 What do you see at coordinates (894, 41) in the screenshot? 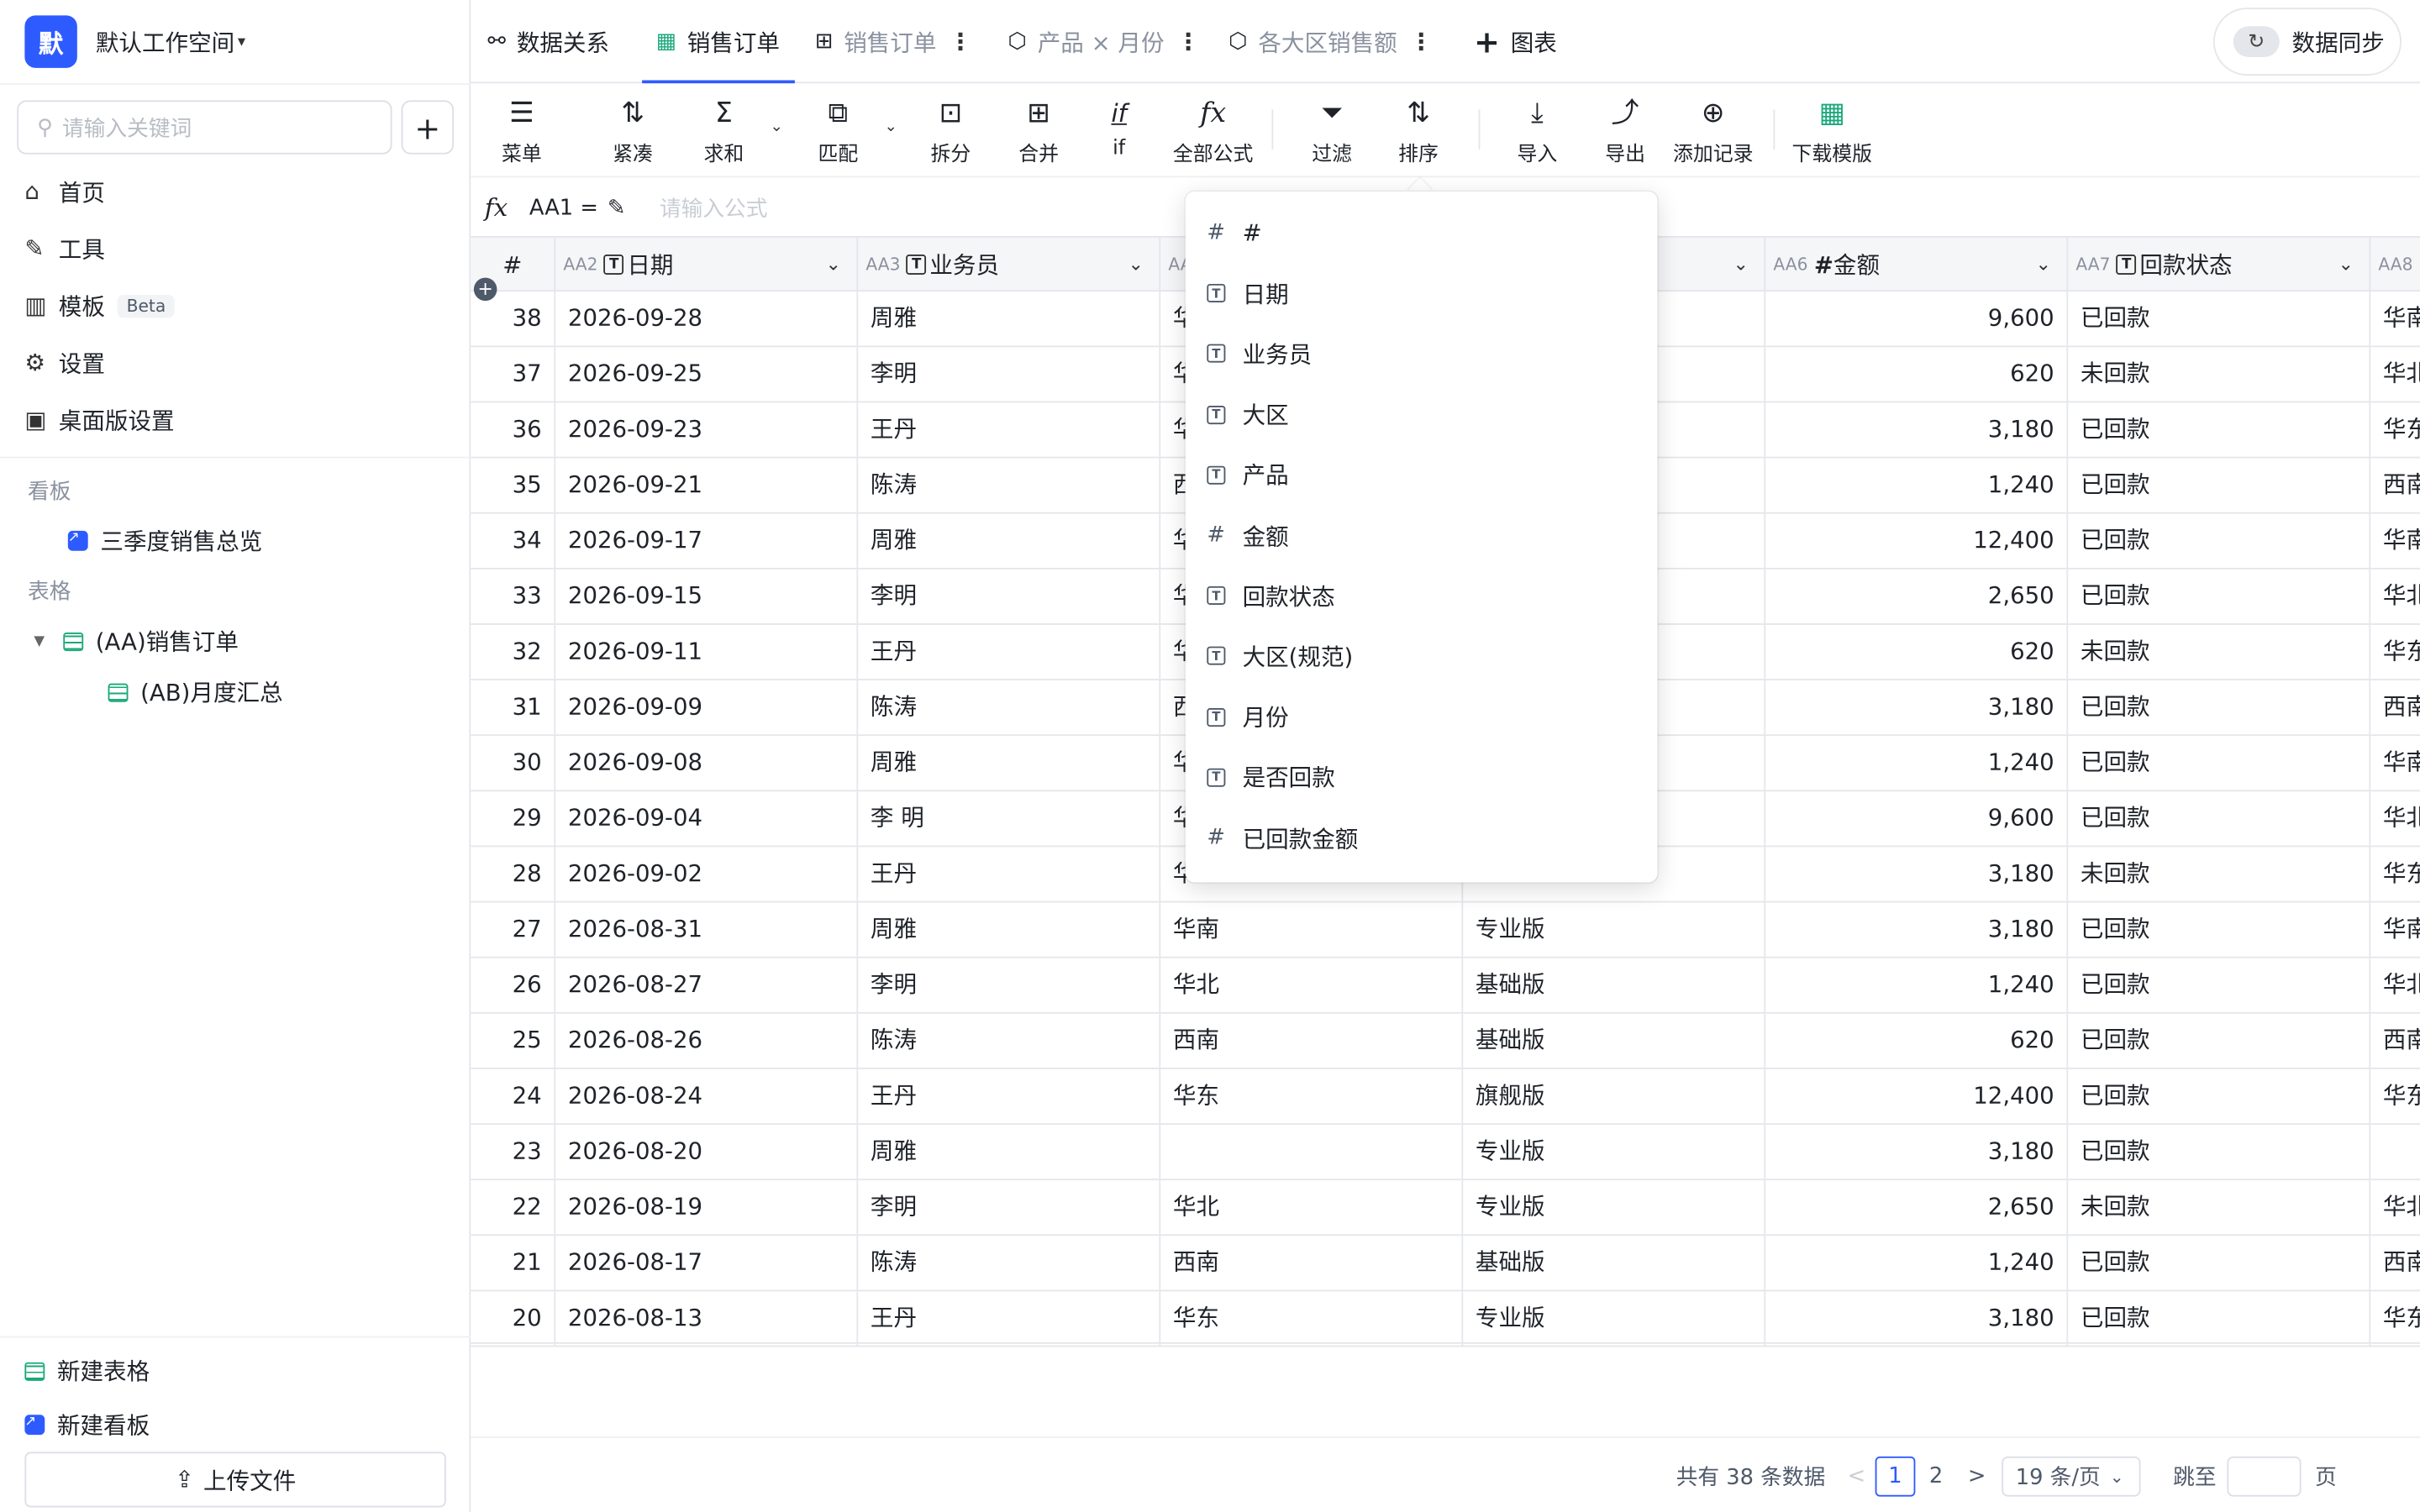
I see `tab-sales-orders-grid: ⊞ 销售订单 ⋮` at bounding box center [894, 41].